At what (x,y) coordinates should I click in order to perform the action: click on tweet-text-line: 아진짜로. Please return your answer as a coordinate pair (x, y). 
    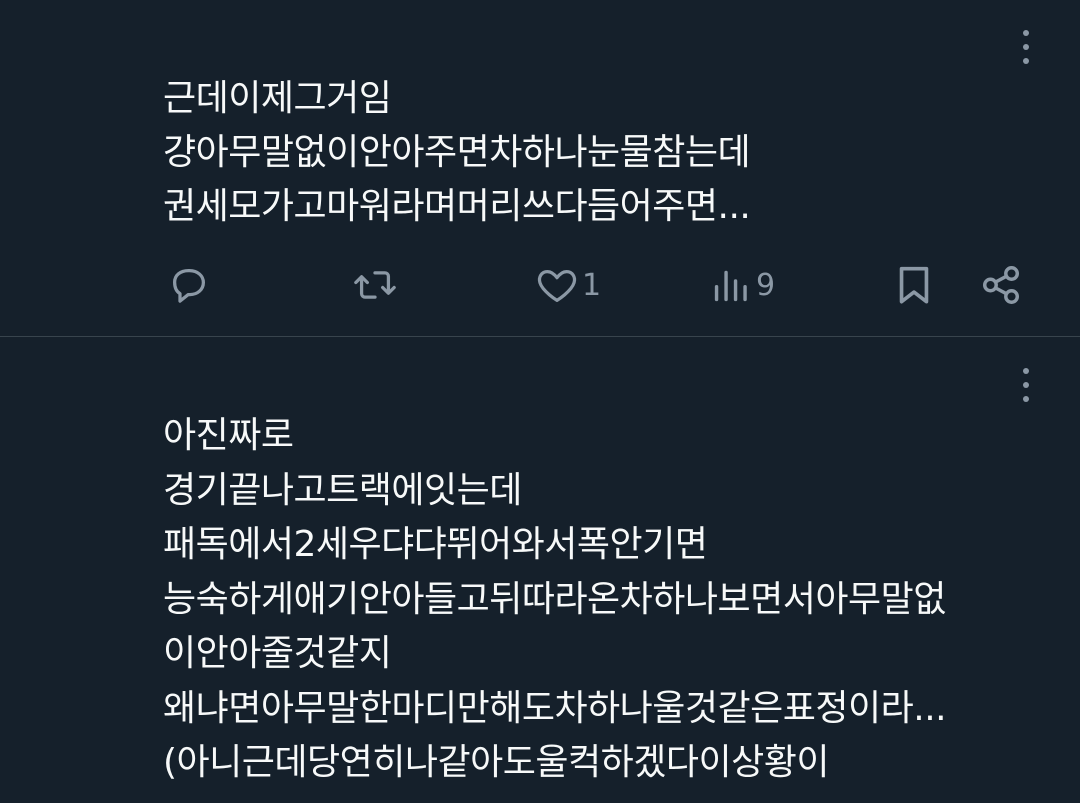
    Looking at the image, I should click on (228, 435).